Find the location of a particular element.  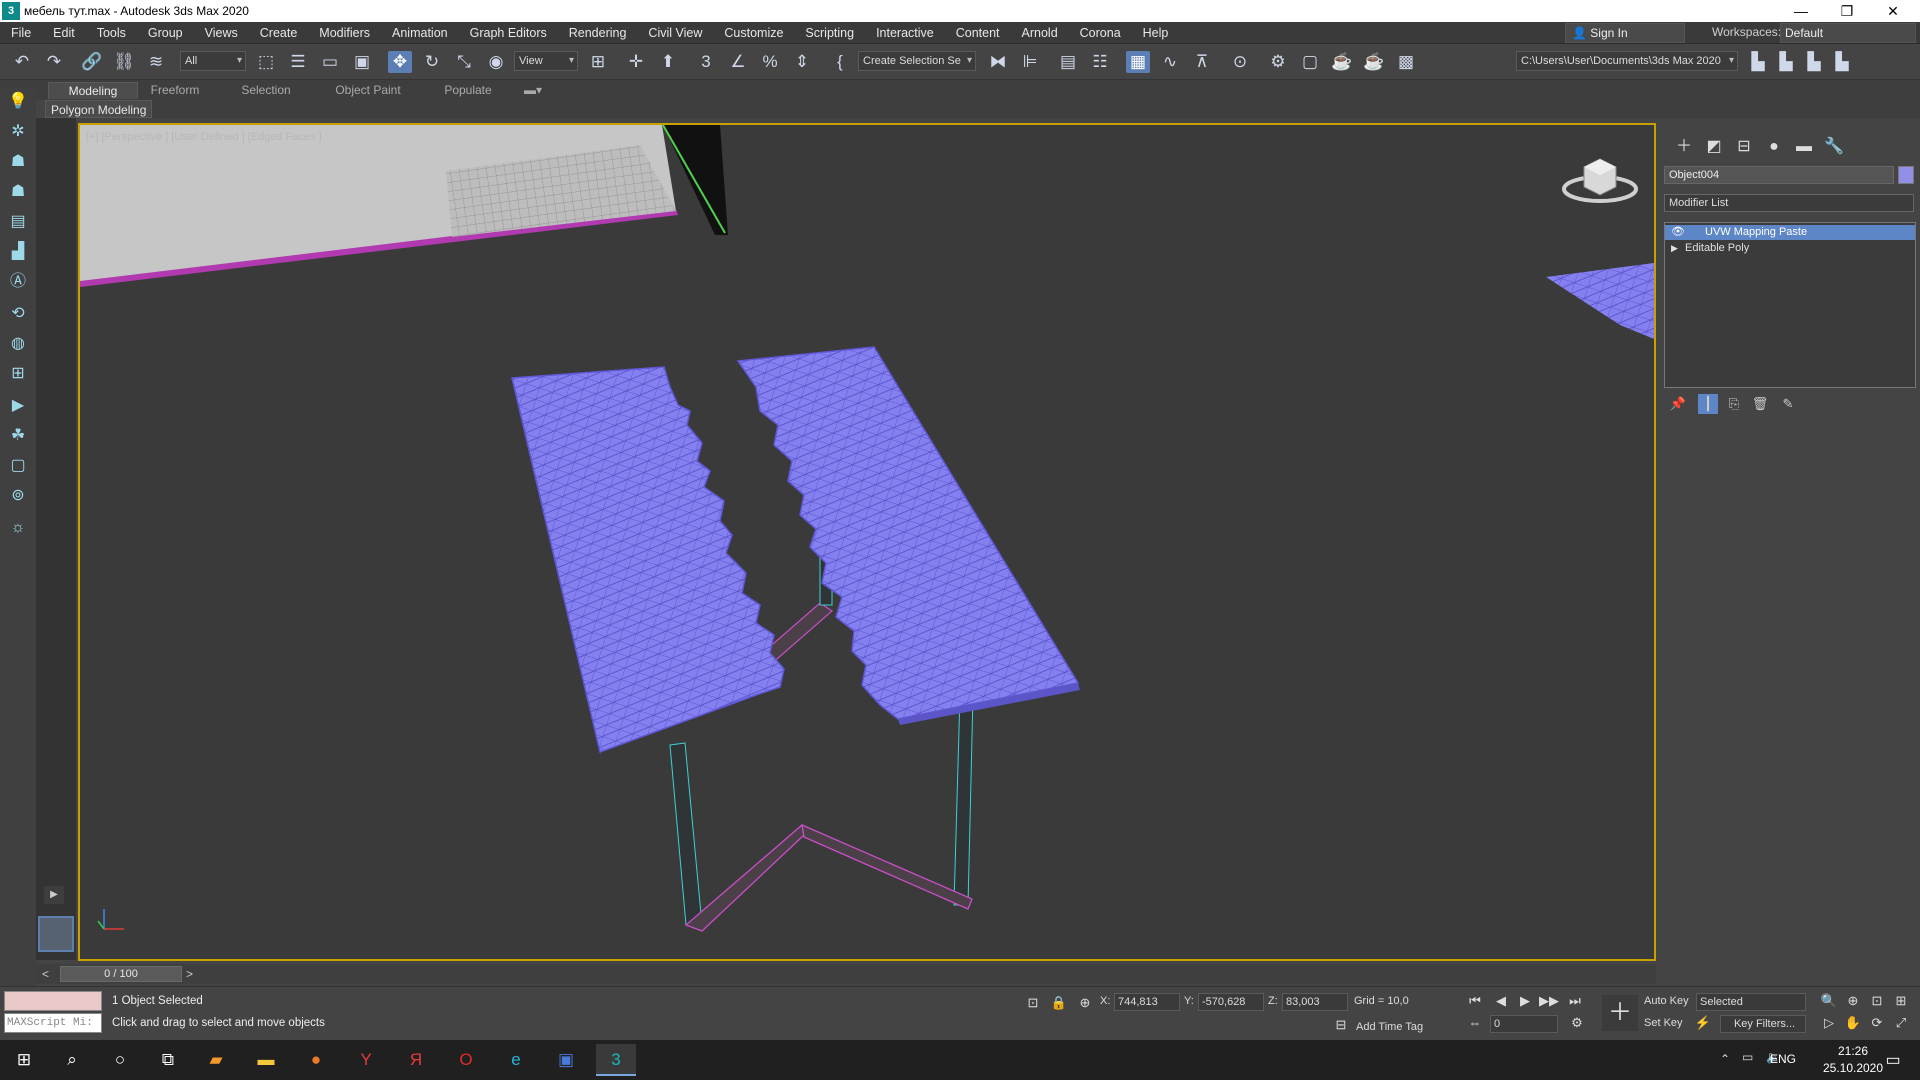

key-filters-icon: ⚡ is located at coordinates (1703, 1023).